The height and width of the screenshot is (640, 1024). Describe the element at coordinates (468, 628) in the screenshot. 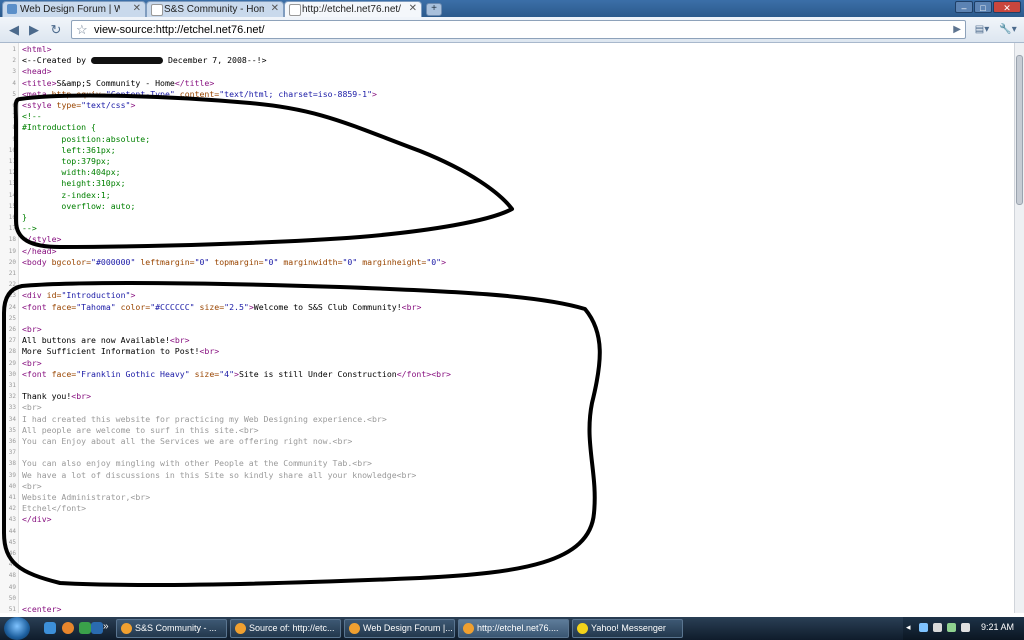

I see `chrome-icon` at that location.